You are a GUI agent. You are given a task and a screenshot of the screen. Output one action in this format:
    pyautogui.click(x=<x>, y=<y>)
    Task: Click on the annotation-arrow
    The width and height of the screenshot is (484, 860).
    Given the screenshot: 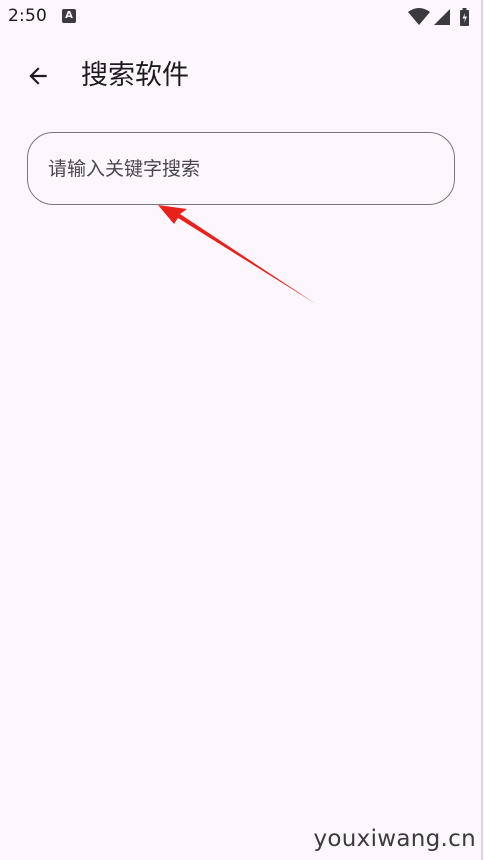 What is the action you would take?
    pyautogui.click(x=237, y=254)
    